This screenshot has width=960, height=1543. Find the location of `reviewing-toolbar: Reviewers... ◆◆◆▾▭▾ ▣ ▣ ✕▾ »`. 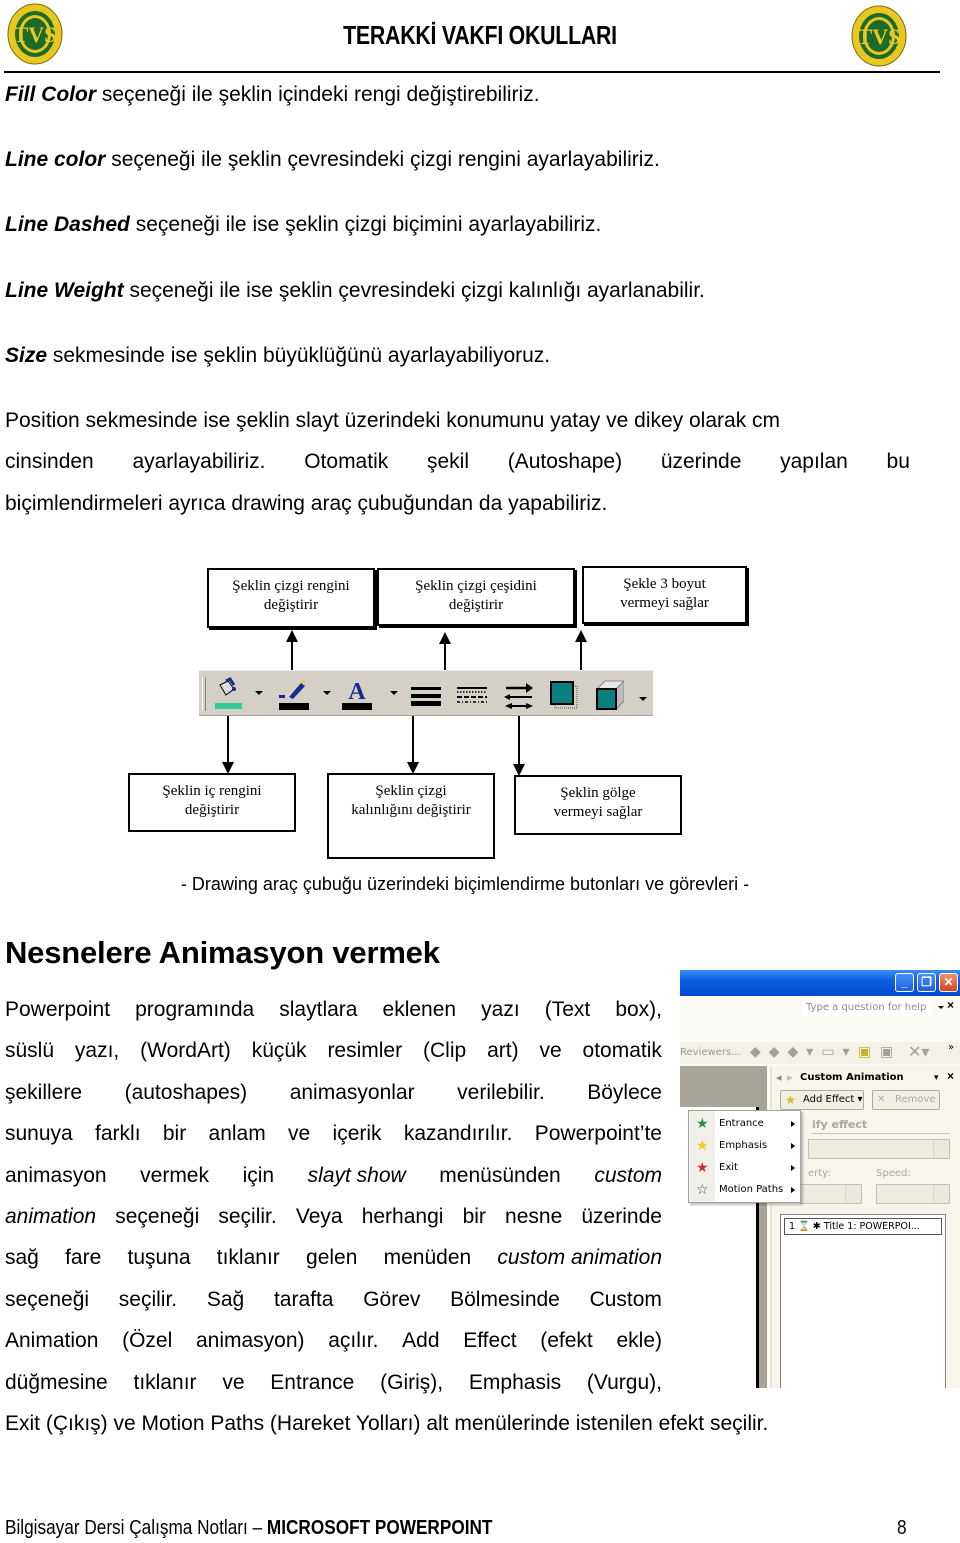

reviewing-toolbar: Reviewers... ◆◆◆▾▭▾ ▣ ▣ ✕▾ » is located at coordinates (820, 1053).